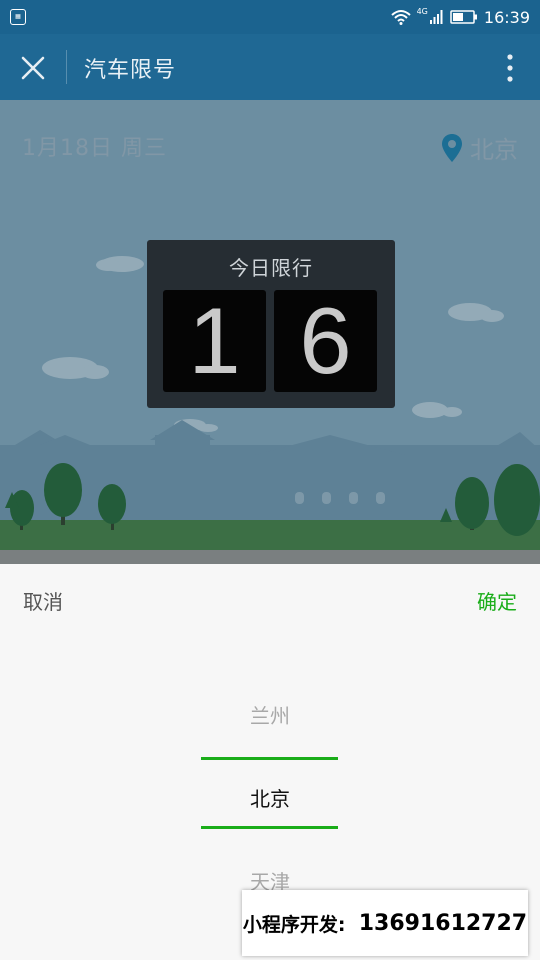  What do you see at coordinates (400, 17) in the screenshot?
I see `wifi-icon` at bounding box center [400, 17].